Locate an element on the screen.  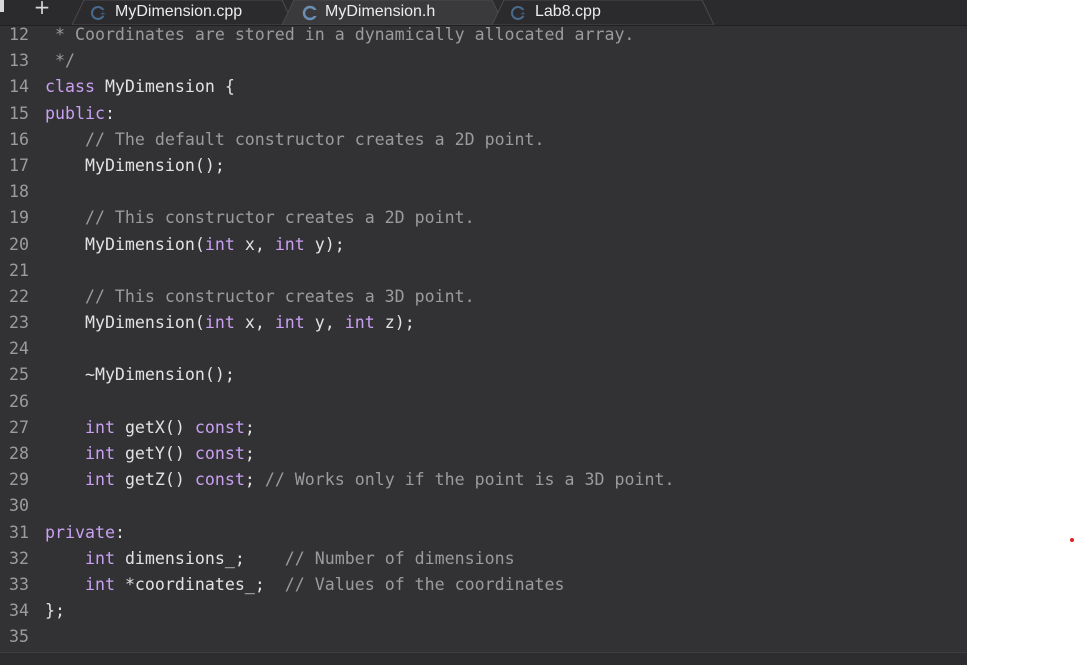
line-number: 19 is located at coordinates (19, 218).